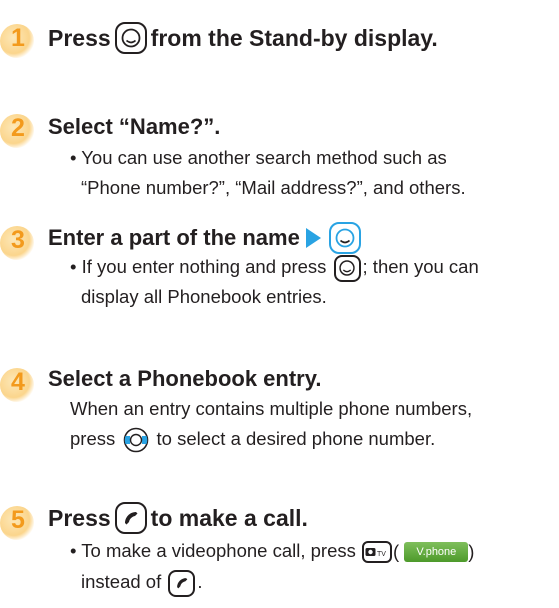 This screenshot has height=608, width=559. What do you see at coordinates (93, 438) in the screenshot?
I see `body-text: press` at bounding box center [93, 438].